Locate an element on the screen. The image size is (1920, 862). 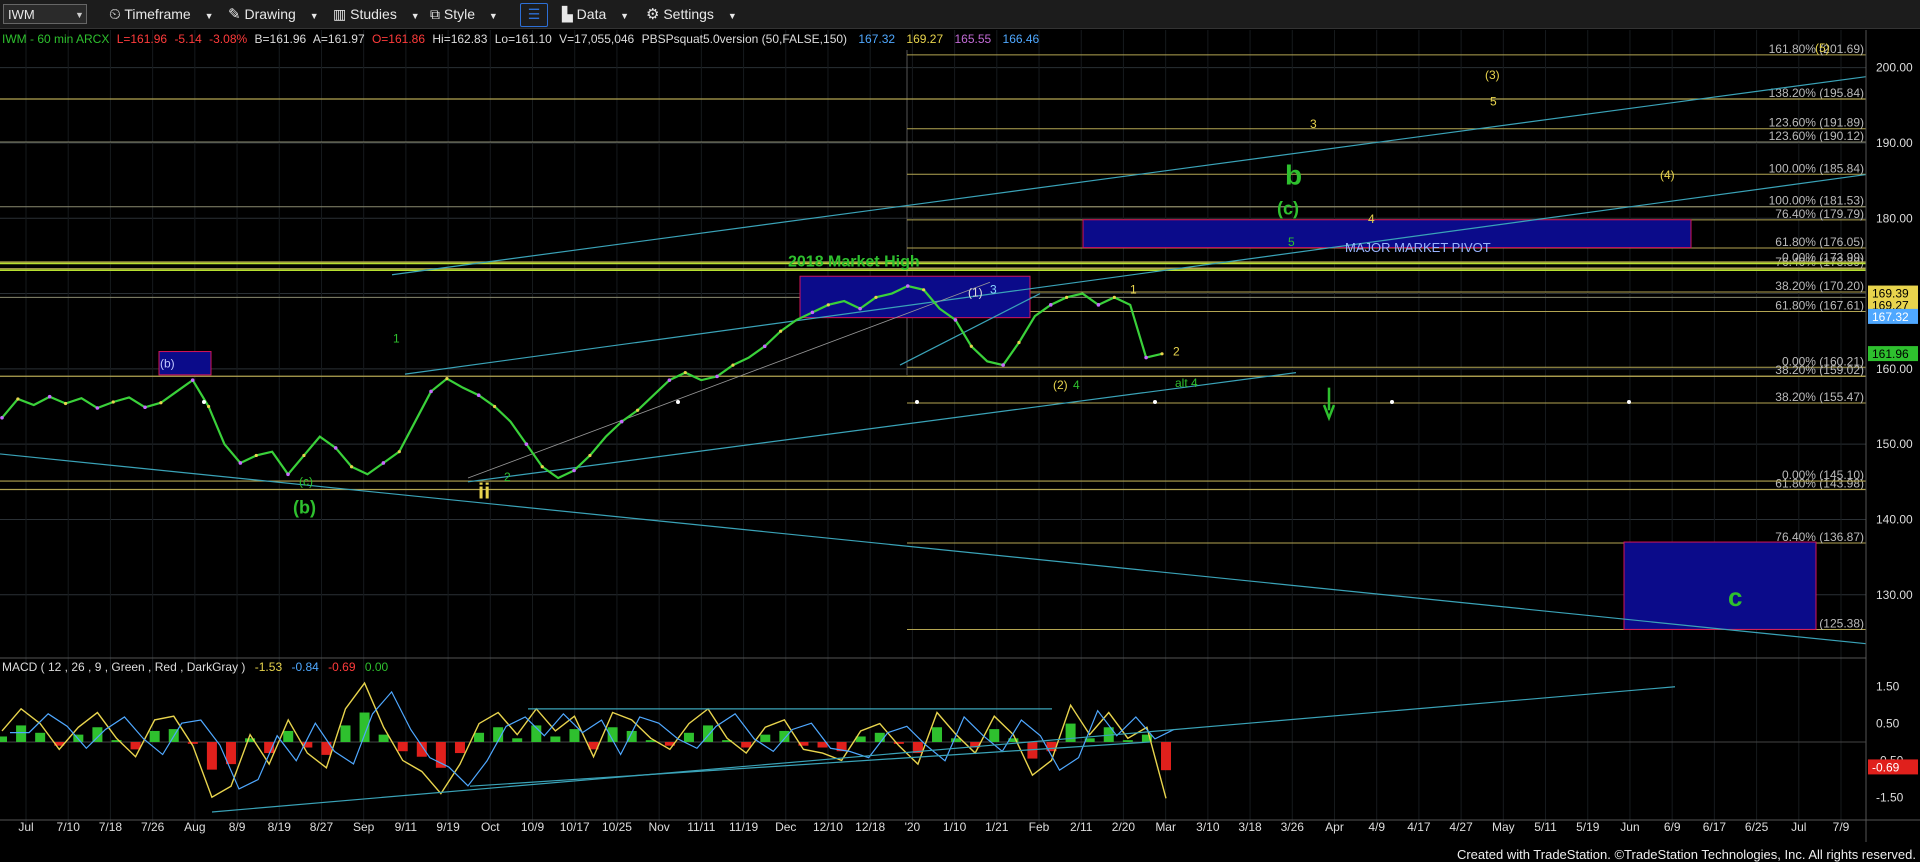
label-wave-ii: ii is located at coordinates (484, 490).